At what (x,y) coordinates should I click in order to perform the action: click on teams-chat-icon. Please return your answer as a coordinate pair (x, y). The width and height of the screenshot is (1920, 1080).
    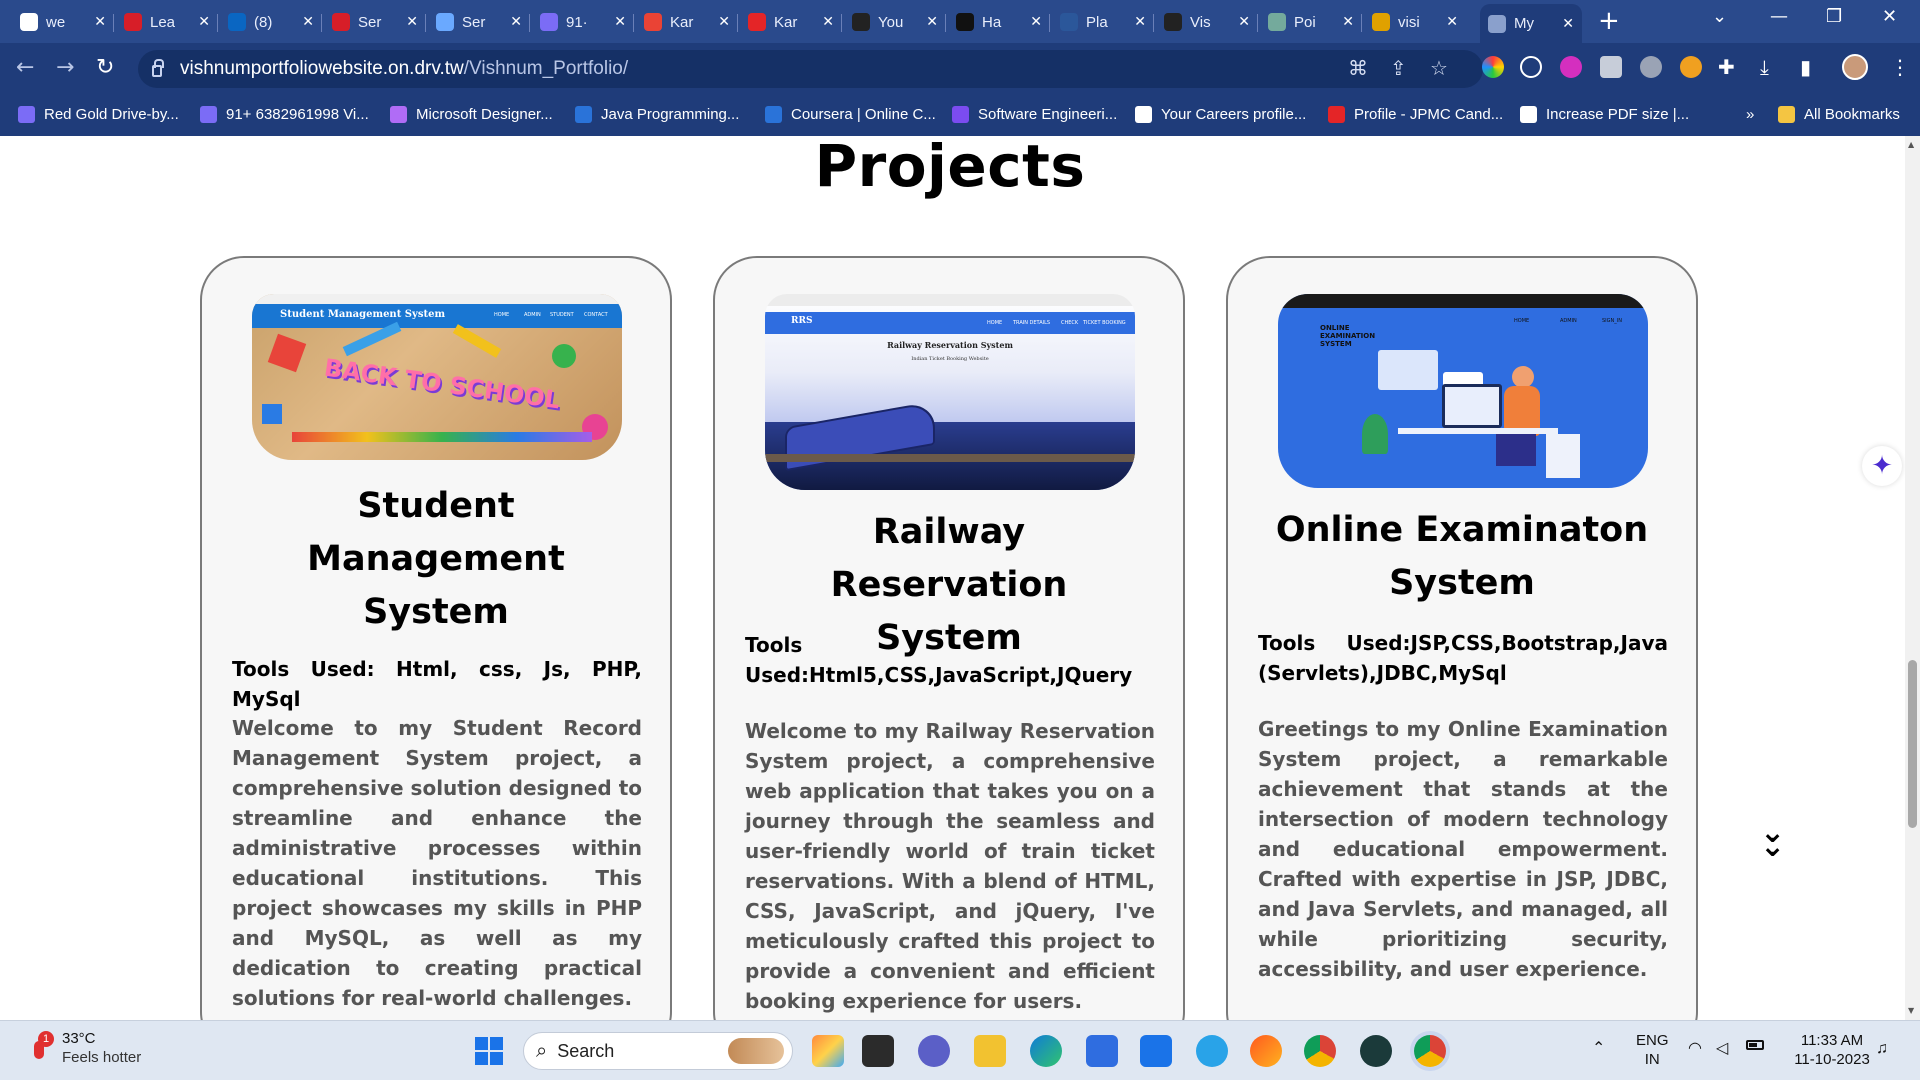
    Looking at the image, I should click on (934, 1051).